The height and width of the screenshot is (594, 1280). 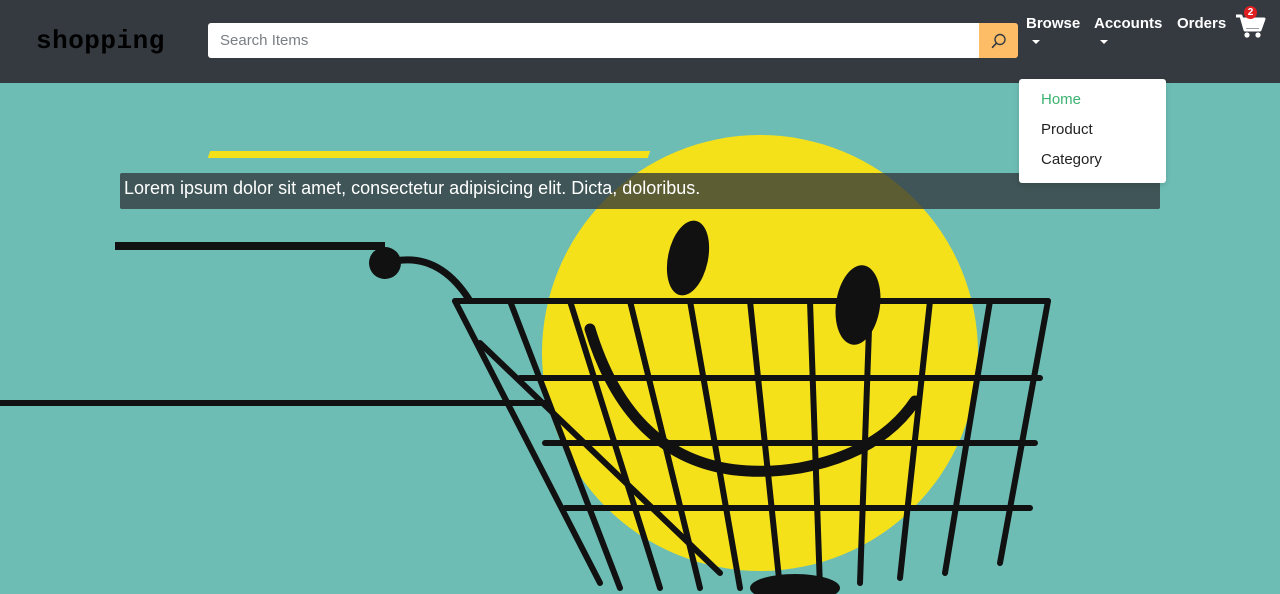 I want to click on cart-count-badge: 2, so click(x=1250, y=12).